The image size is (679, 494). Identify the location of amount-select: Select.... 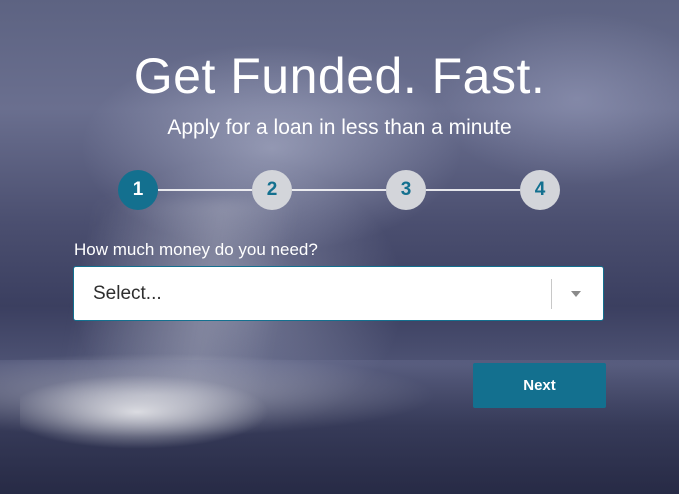
(338, 293).